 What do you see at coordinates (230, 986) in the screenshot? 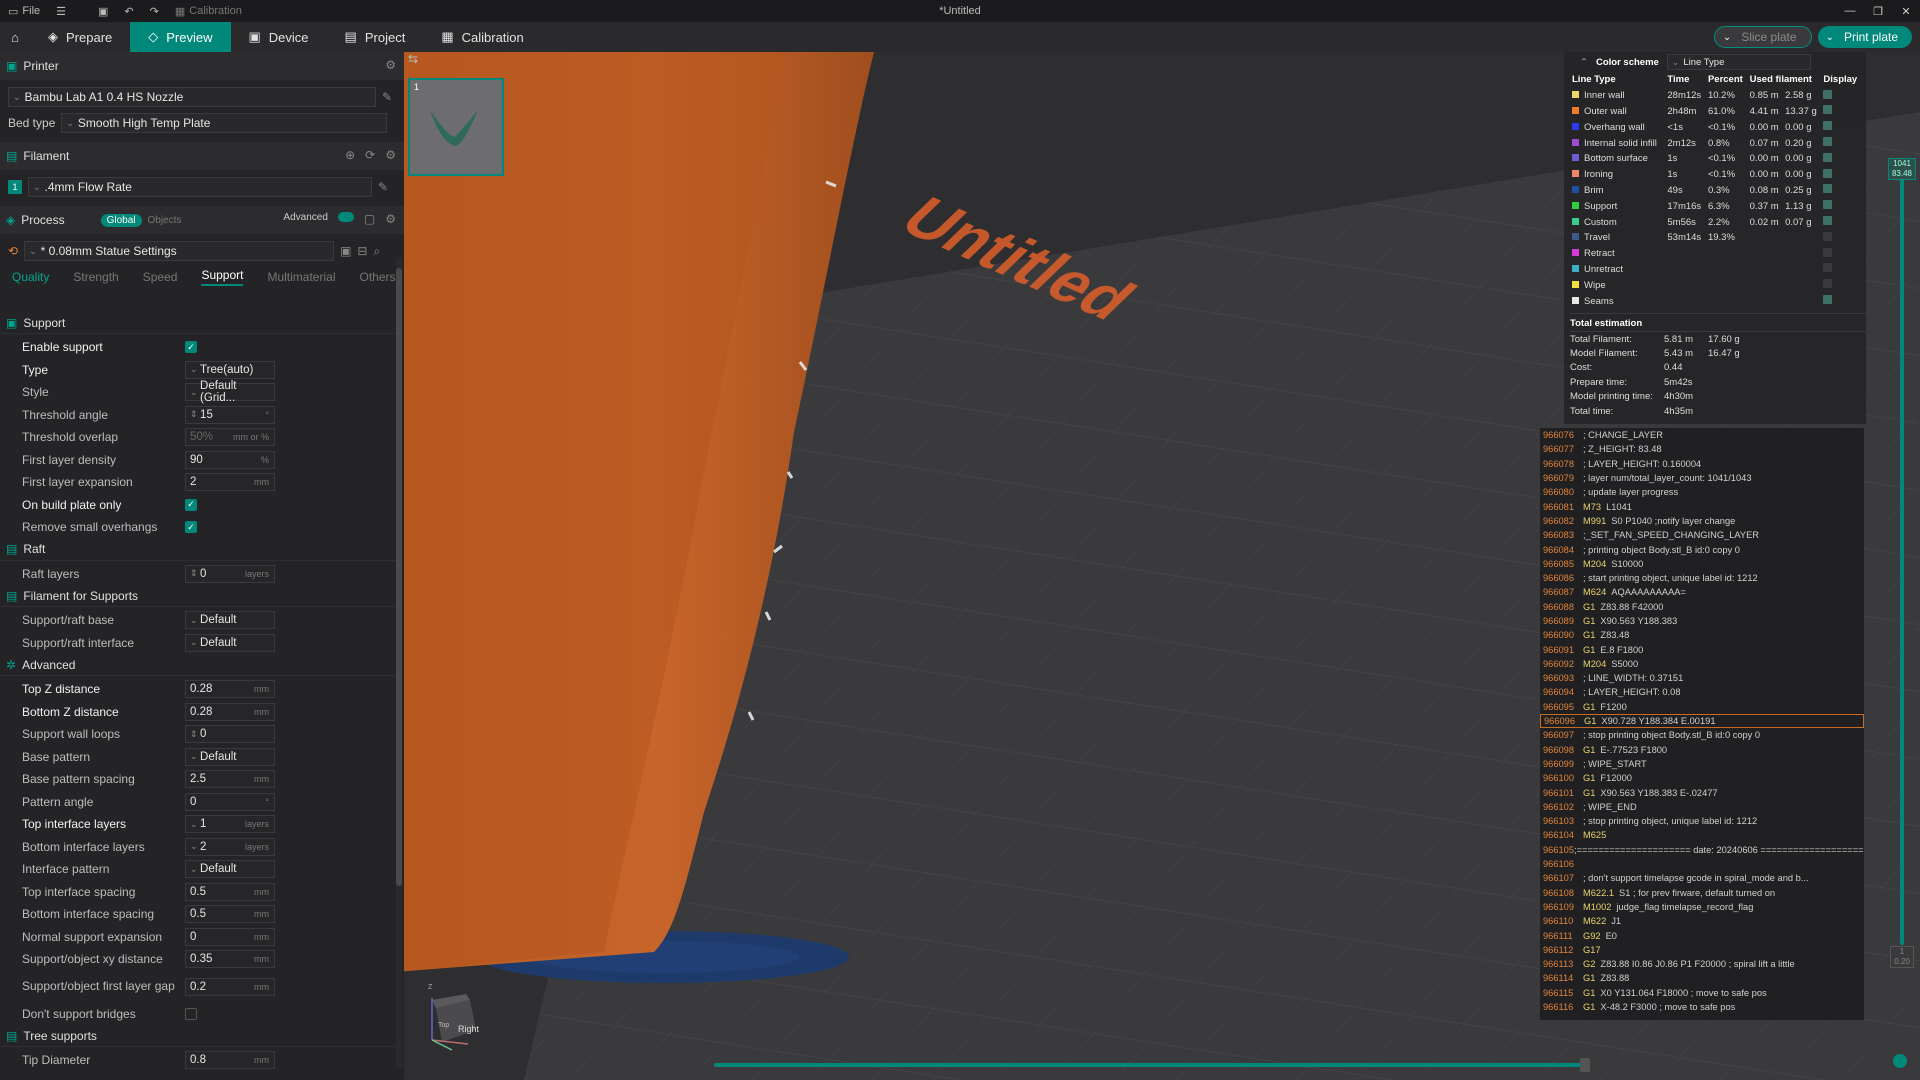
I see `first-layer-gap-input: 0.2 mm` at bounding box center [230, 986].